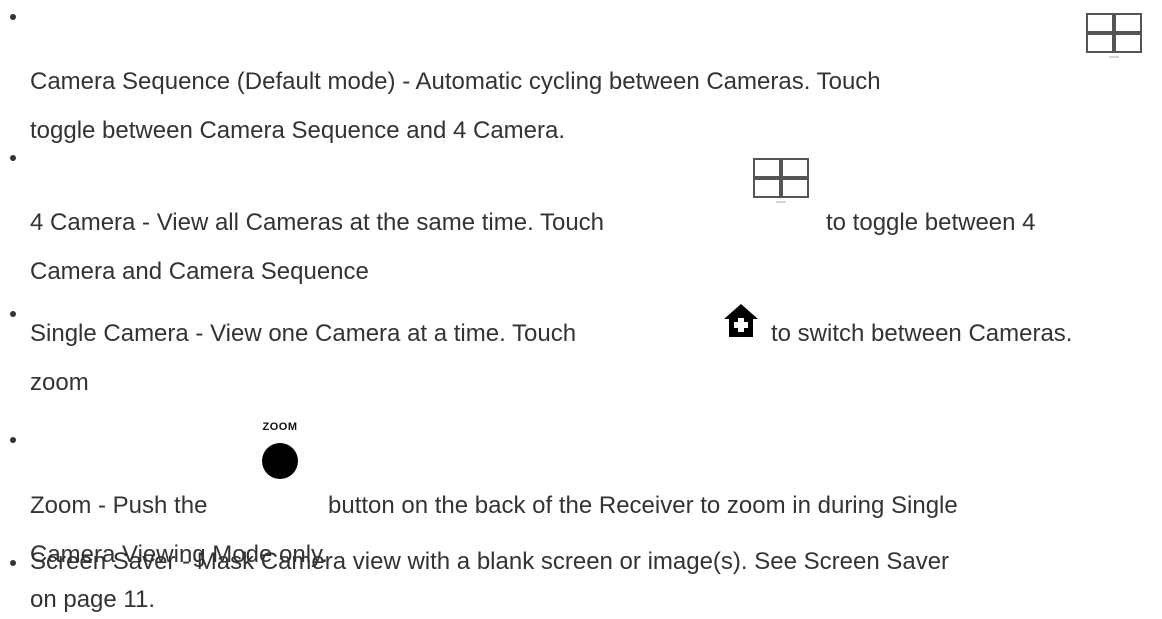  I want to click on zoom-dot, so click(280, 461).